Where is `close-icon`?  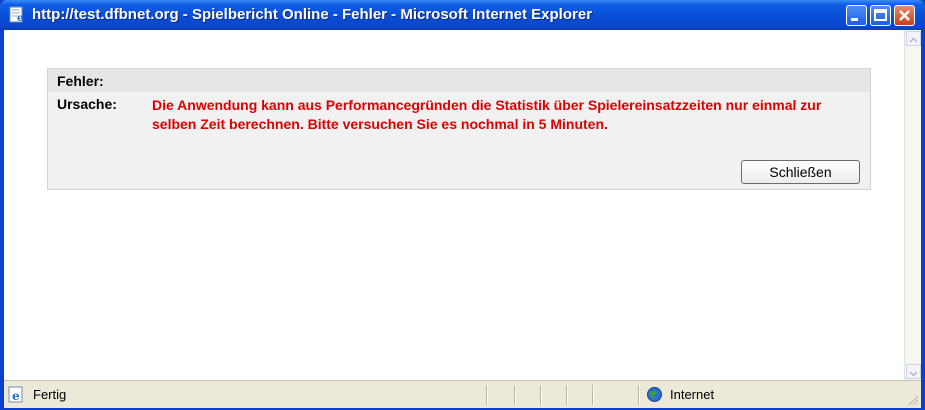
close-icon is located at coordinates (904, 15).